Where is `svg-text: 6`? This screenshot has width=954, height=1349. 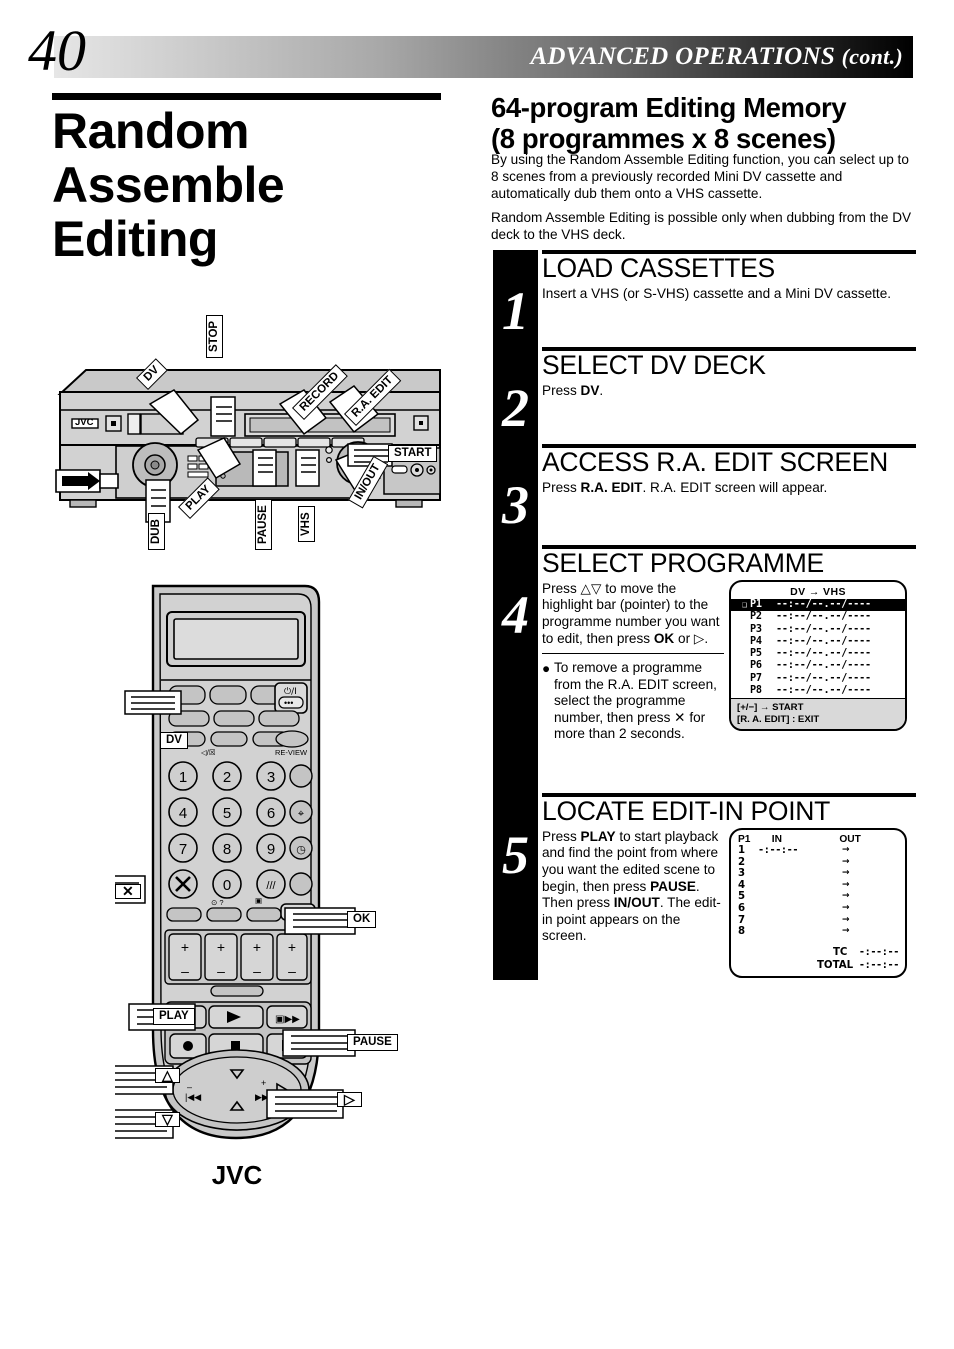
svg-text: 6 is located at coordinates (271, 813).